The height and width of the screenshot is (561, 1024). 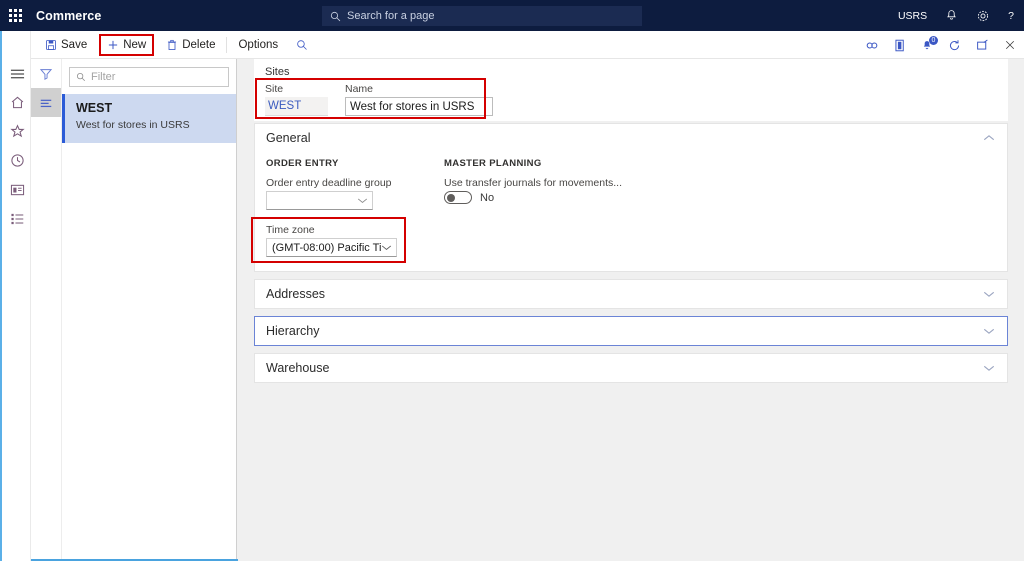 I want to click on sites-caption: Sites, so click(x=277, y=72).